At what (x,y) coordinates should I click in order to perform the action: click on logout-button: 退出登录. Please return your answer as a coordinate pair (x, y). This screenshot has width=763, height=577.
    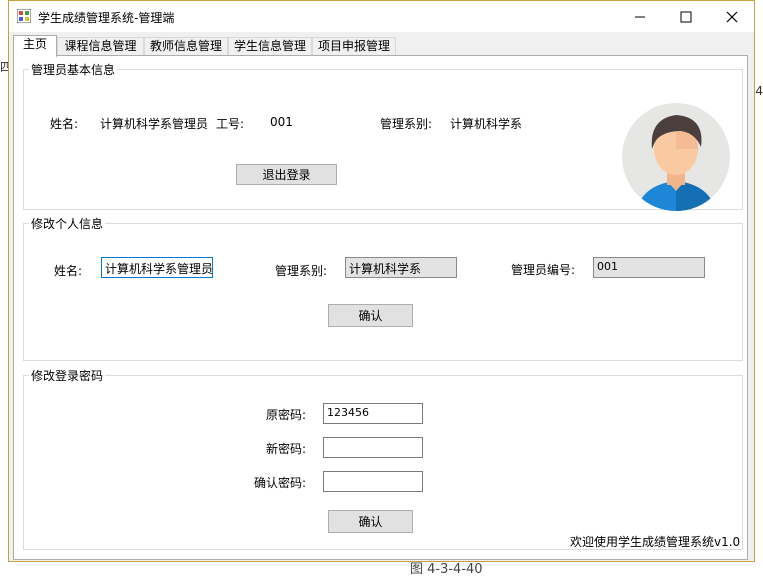
    Looking at the image, I should click on (286, 174).